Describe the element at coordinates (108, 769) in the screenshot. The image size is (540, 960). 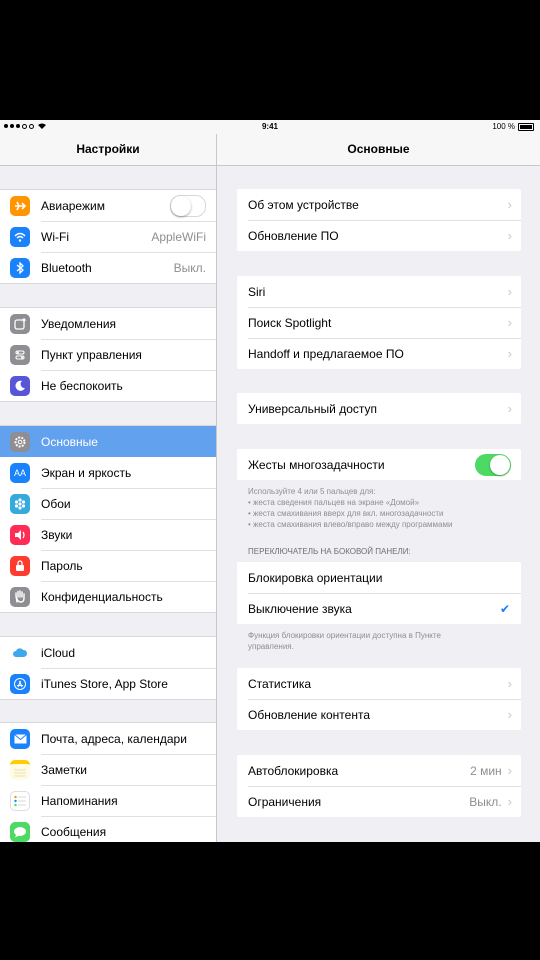
I see `sidebar-item-notes: Заметки` at that location.